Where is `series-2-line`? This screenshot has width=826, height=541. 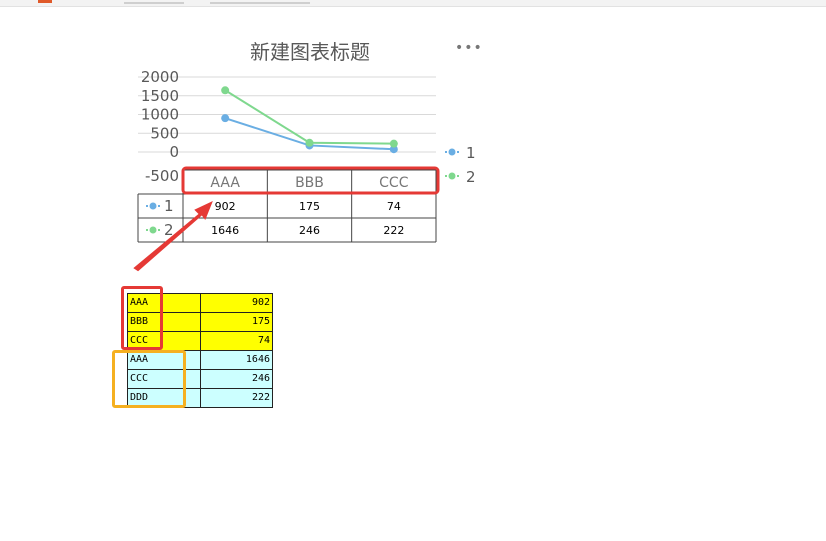 series-2-line is located at coordinates (309, 117).